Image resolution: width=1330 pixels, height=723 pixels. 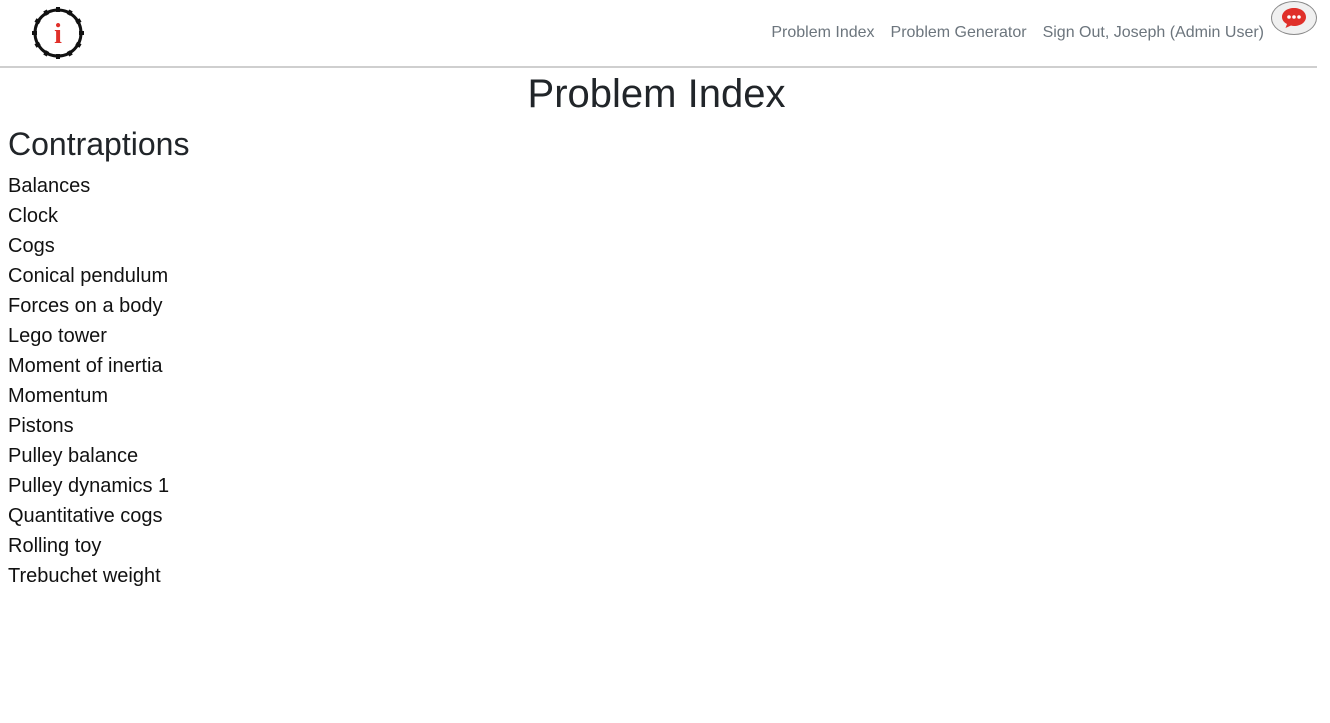 What do you see at coordinates (88, 276) in the screenshot?
I see `problem-link-conical-pendulum: Conical pendulum` at bounding box center [88, 276].